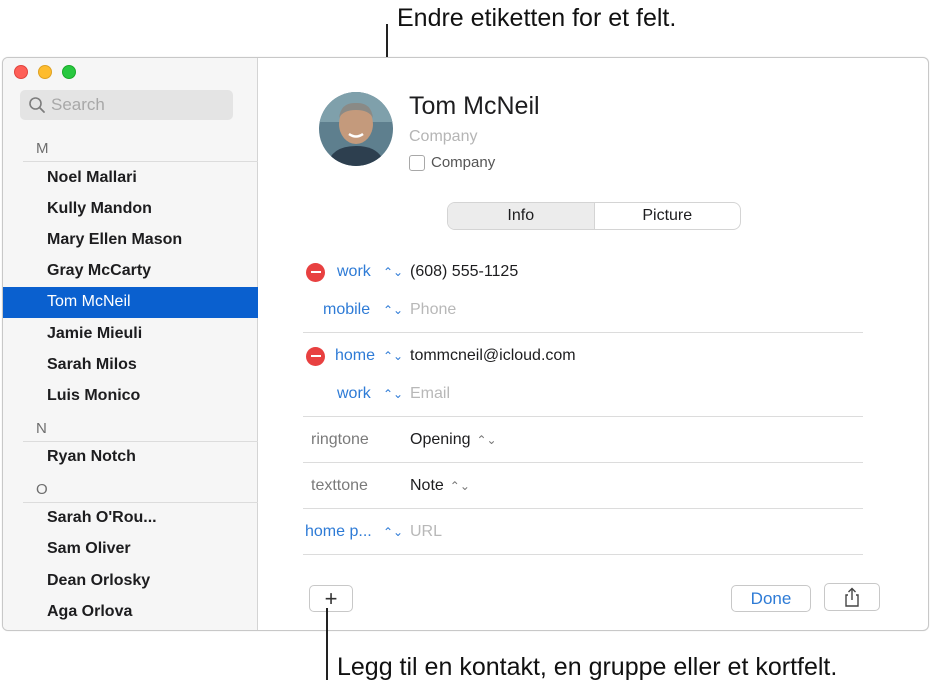 Image resolution: width=936 pixels, height=697 pixels. I want to click on close-window-button, so click(21, 72).